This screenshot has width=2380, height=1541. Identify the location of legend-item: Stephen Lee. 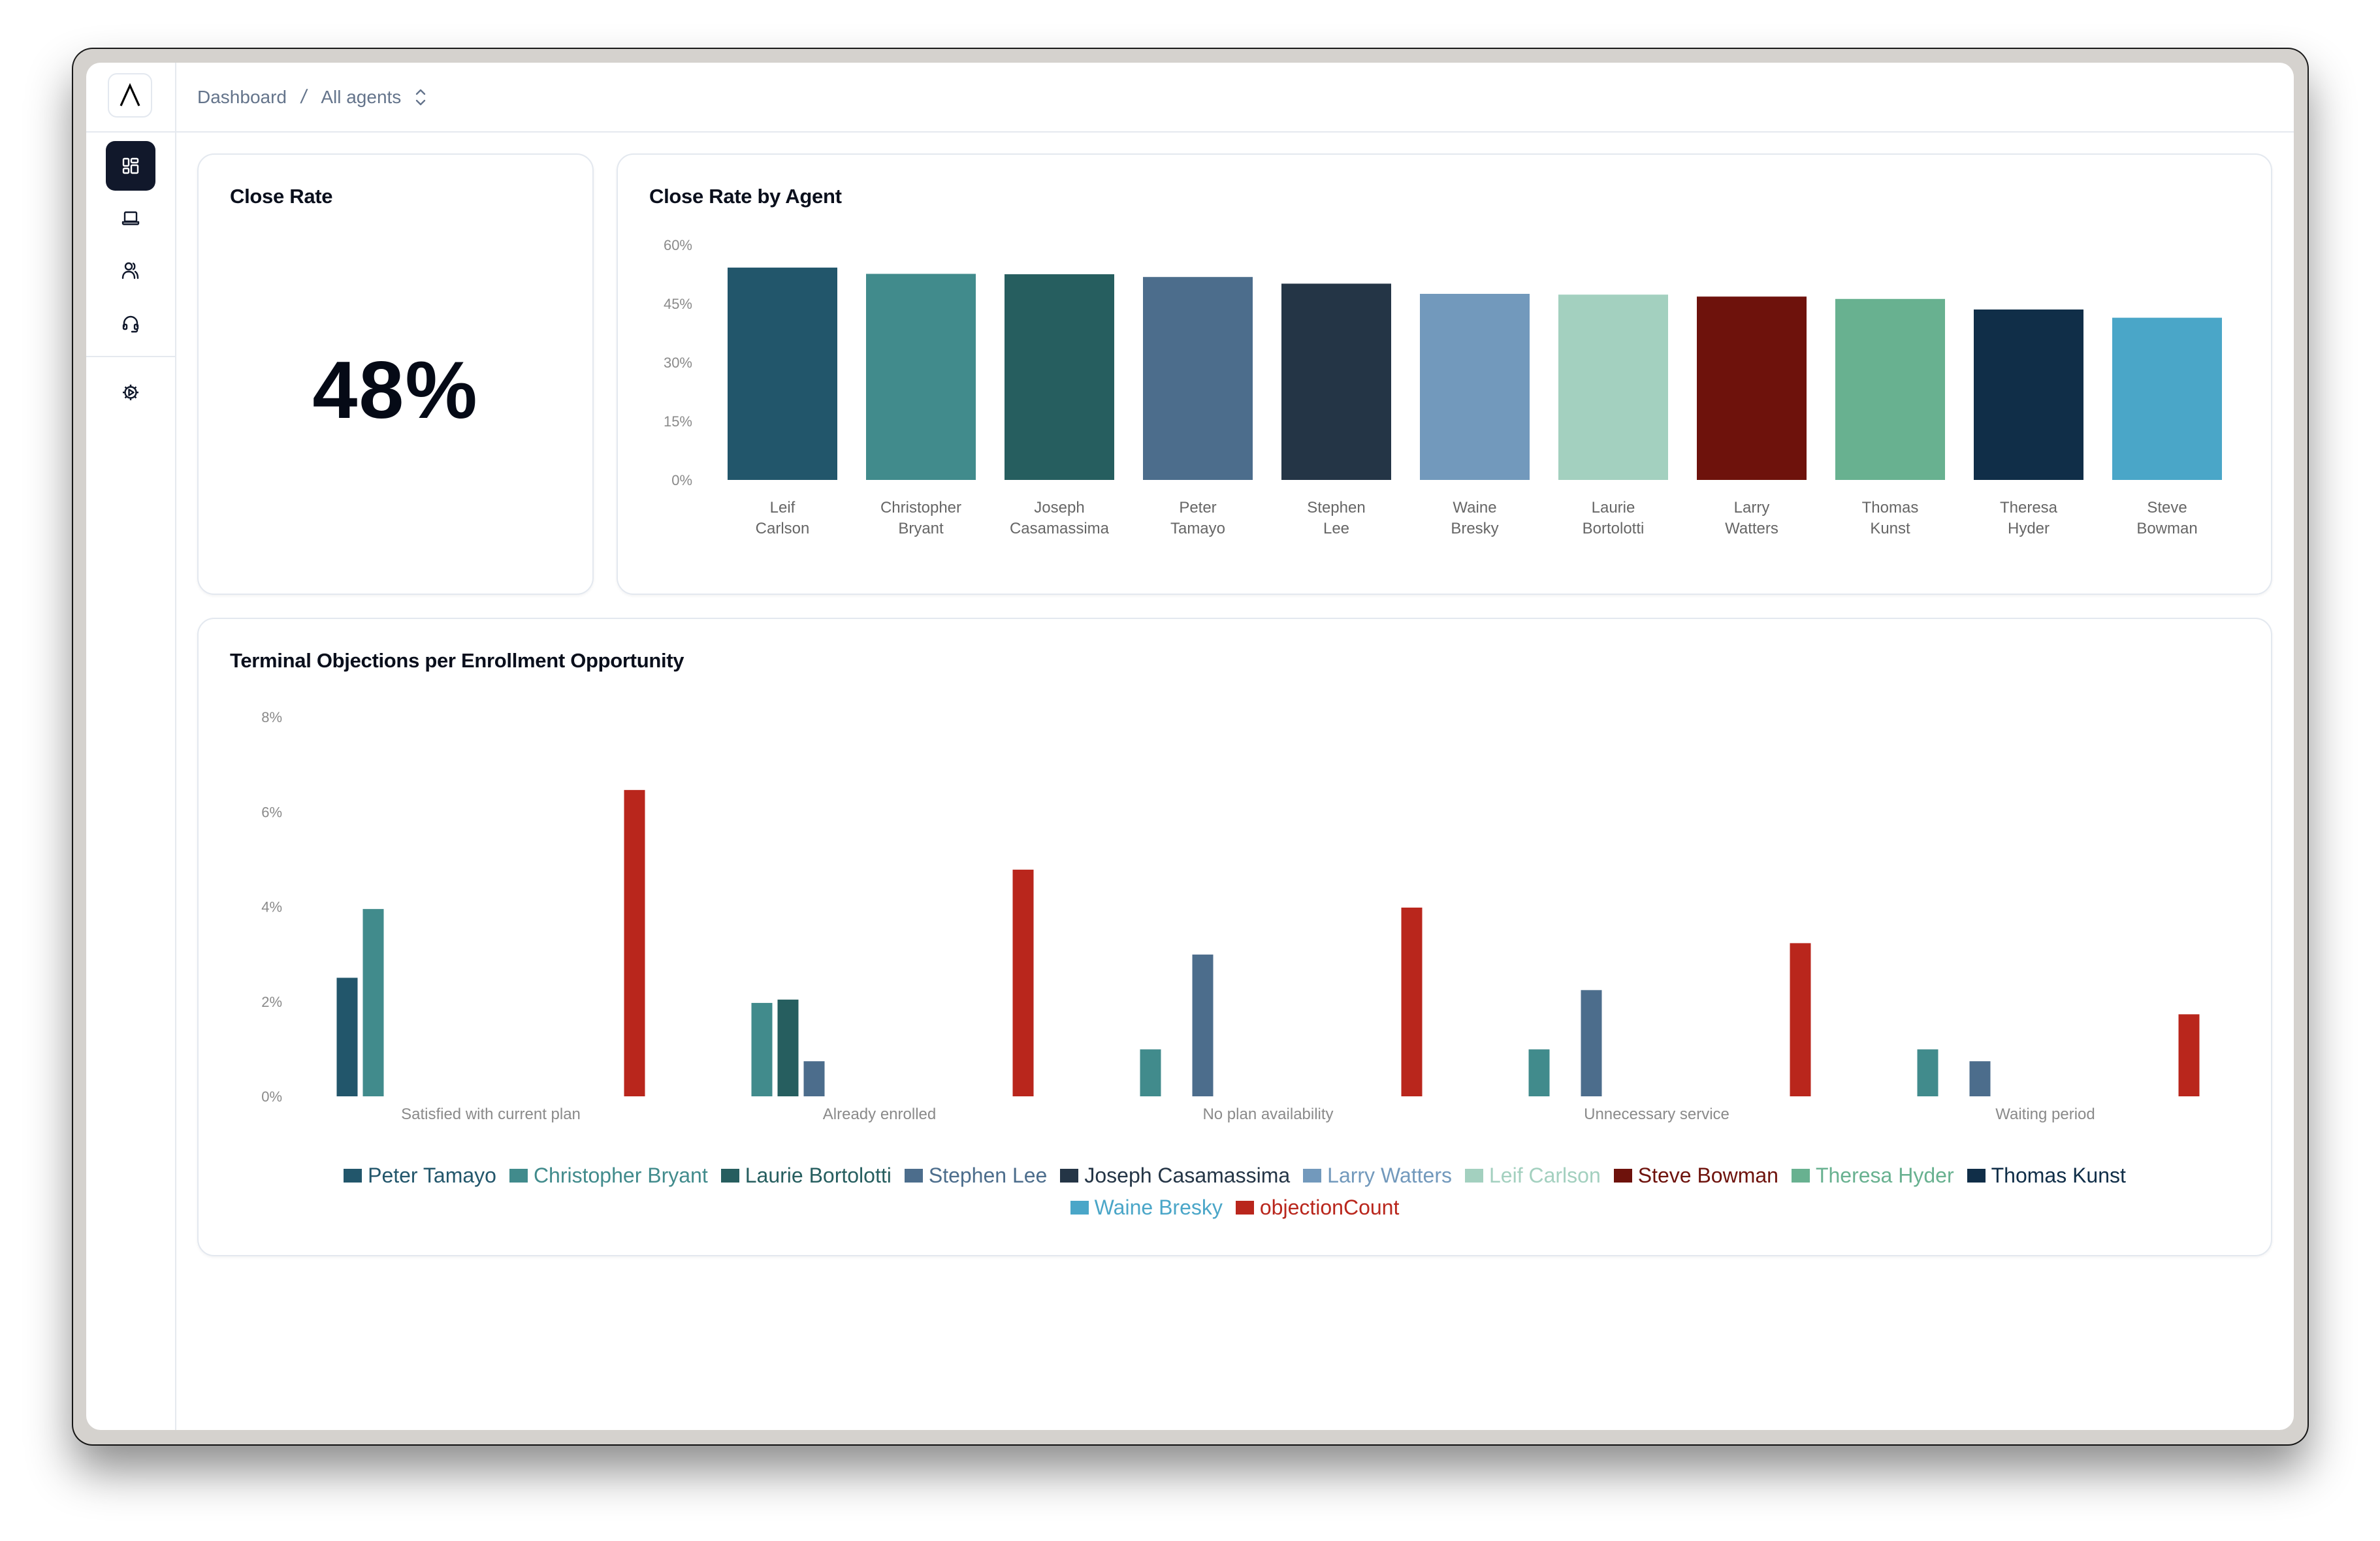
(976, 1176).